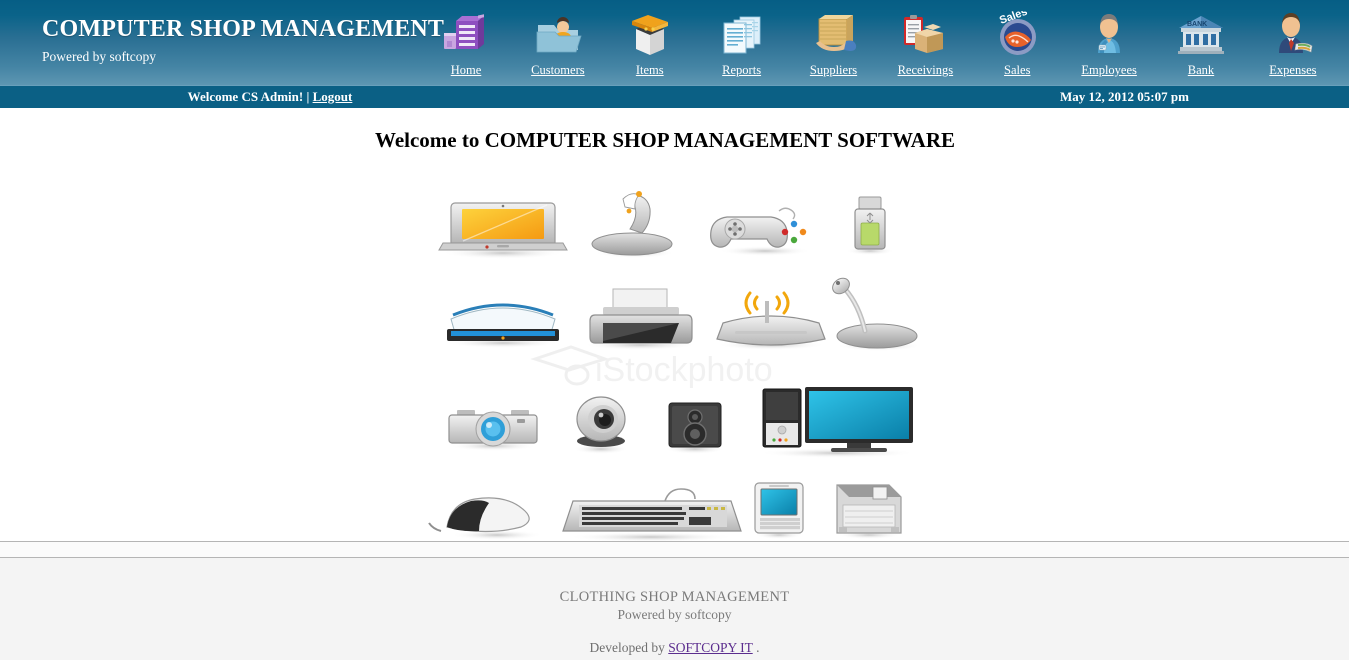 Image resolution: width=1349 pixels, height=662 pixels. What do you see at coordinates (1293, 70) in the screenshot?
I see `nav-label: Expenses` at bounding box center [1293, 70].